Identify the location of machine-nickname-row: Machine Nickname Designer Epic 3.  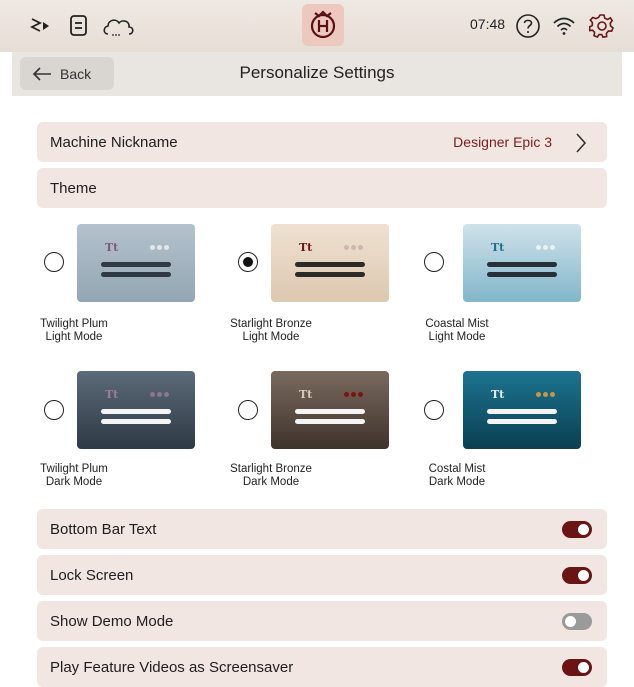
(322, 142).